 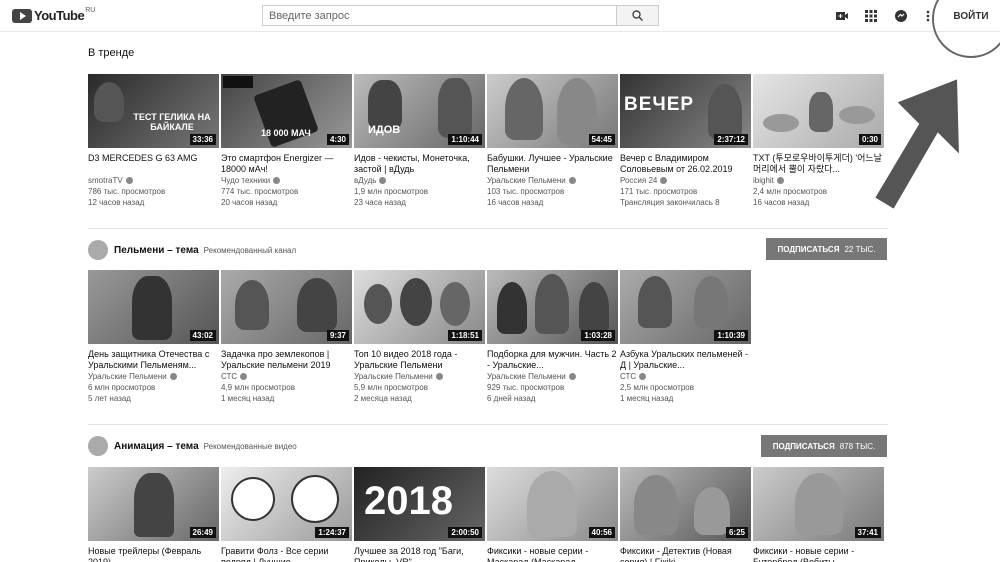 What do you see at coordinates (419, 111) in the screenshot?
I see `video-thumbnail: ИДОВ 1:10:44` at bounding box center [419, 111].